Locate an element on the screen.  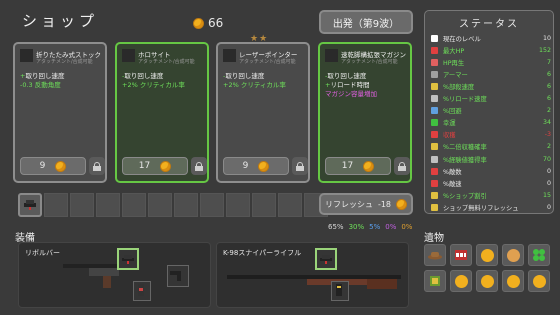
stat-label: %二倍収穫確率 is located at coordinates (465, 148).